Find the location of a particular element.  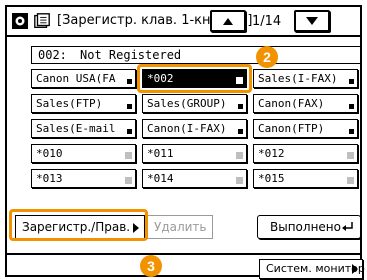

key-label: *014 is located at coordinates (160, 178).